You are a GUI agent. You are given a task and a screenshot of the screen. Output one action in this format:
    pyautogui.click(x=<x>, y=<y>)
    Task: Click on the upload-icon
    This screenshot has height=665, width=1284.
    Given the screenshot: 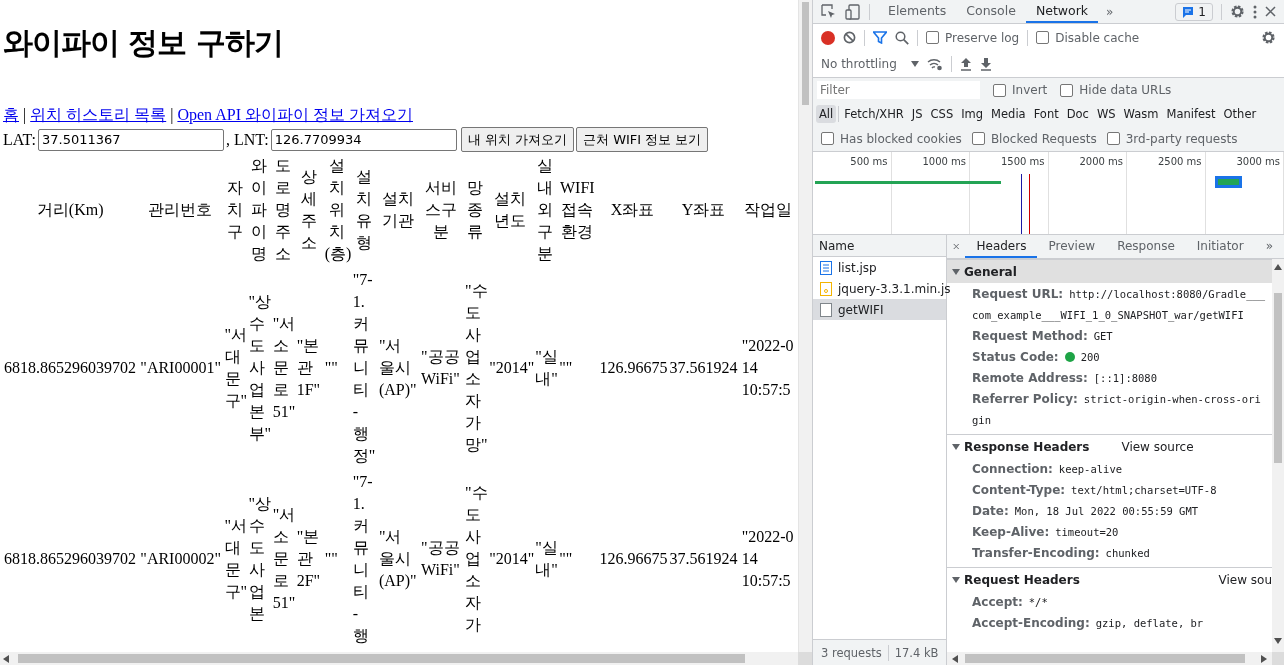 What is the action you would take?
    pyautogui.click(x=965, y=64)
    